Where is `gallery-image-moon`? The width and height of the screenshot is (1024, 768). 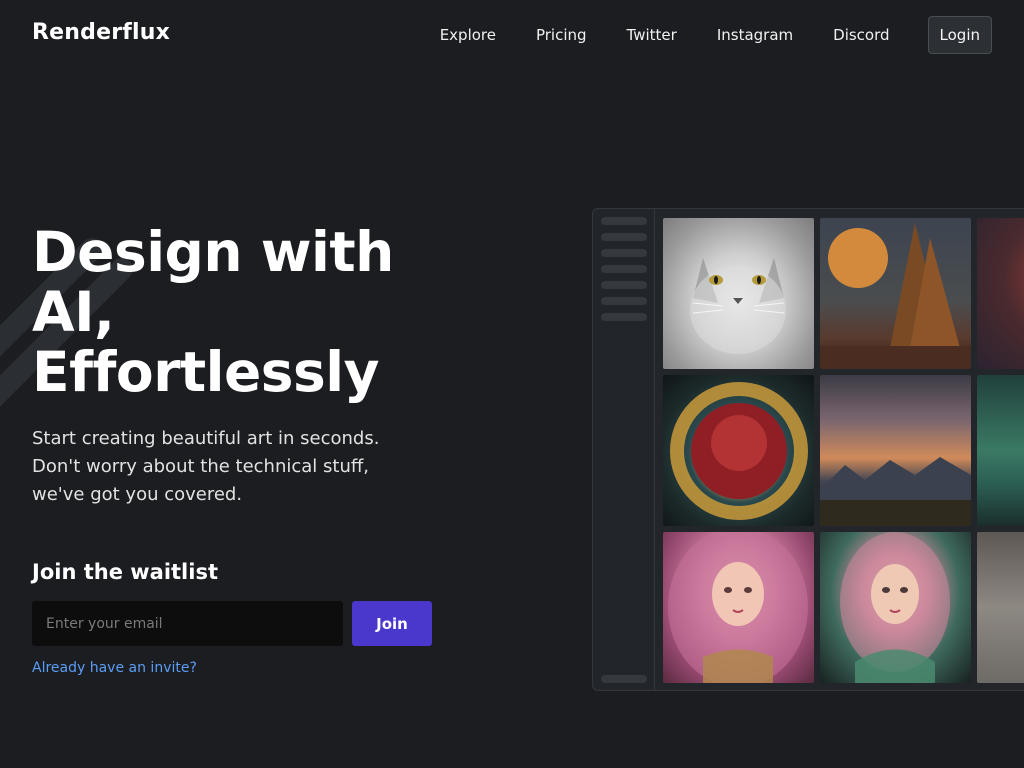 gallery-image-moon is located at coordinates (895, 293).